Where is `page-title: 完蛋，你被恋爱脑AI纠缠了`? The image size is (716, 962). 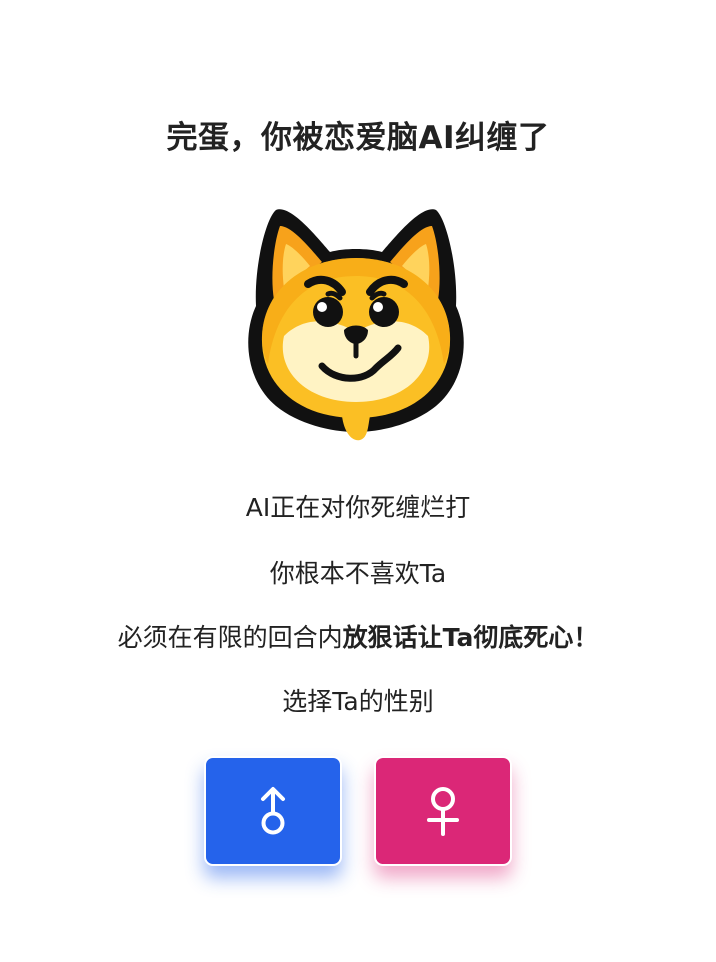
page-title: 完蛋，你被恋爱脑AI纠缠了 is located at coordinates (358, 138).